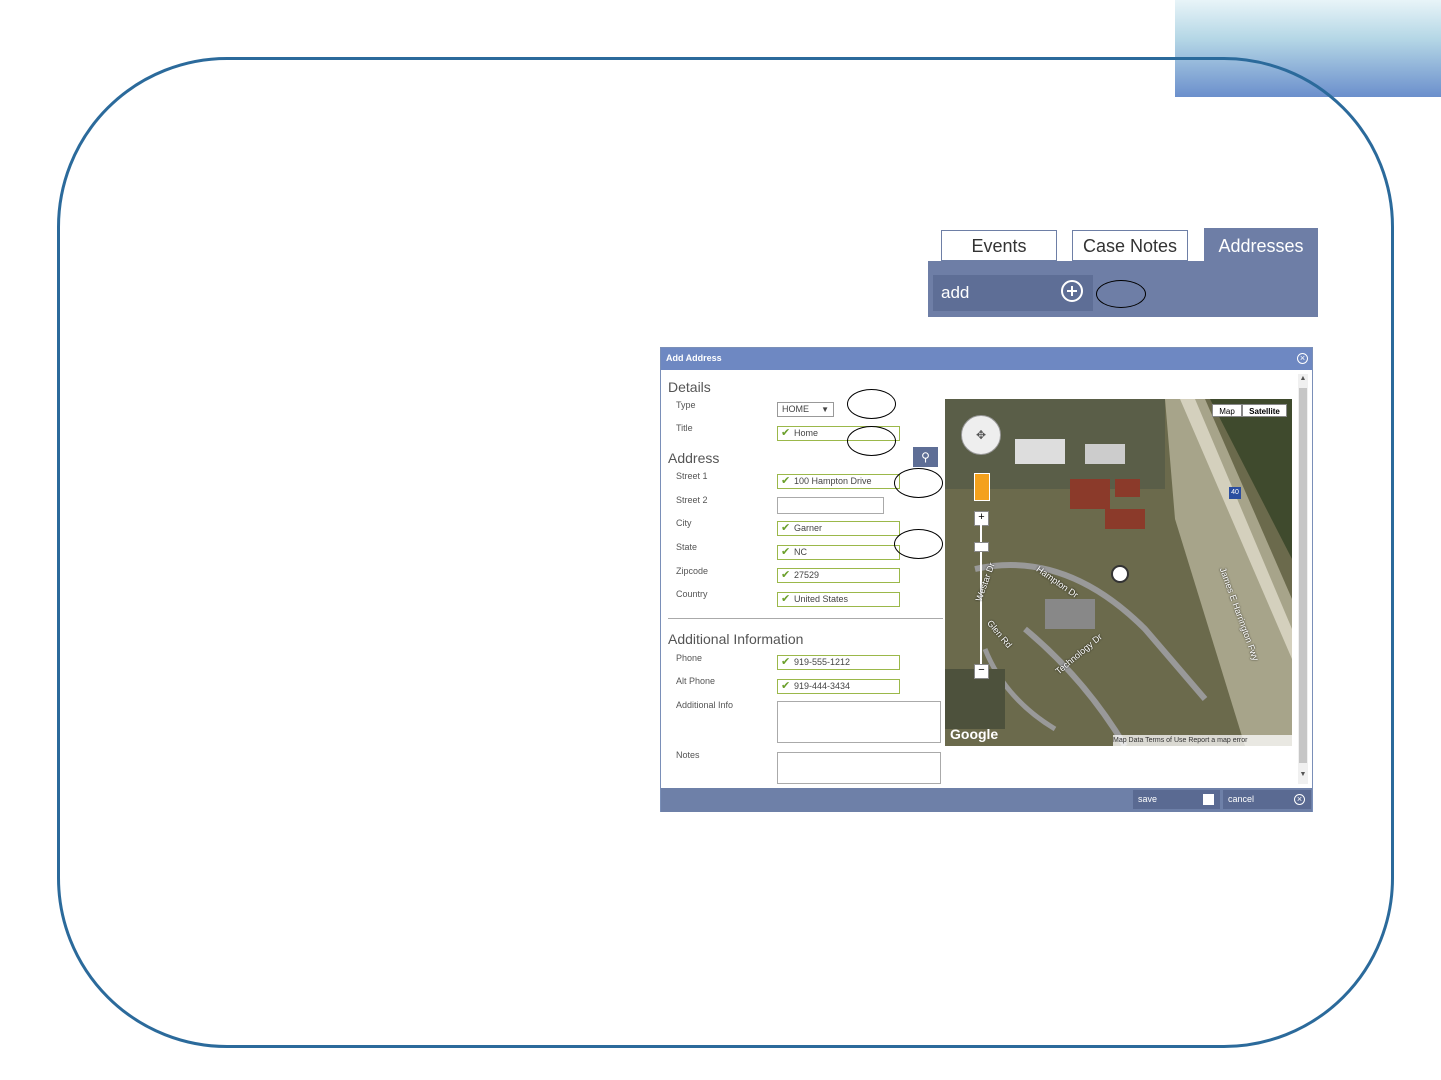 This screenshot has width=1441, height=1080. Describe the element at coordinates (1176, 799) in the screenshot. I see `save-button: save` at that location.